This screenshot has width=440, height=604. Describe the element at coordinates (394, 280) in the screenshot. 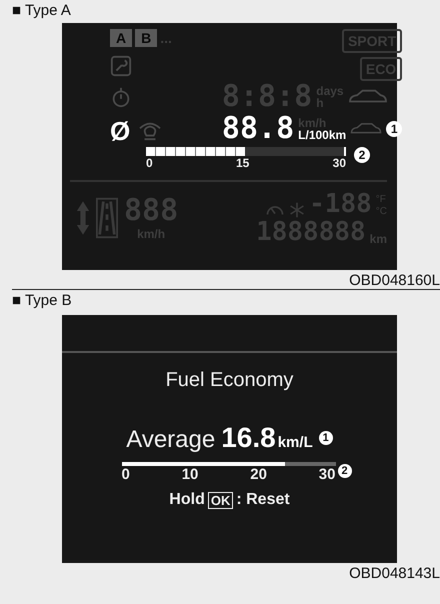

I see `figure-code: OBD048160L` at that location.